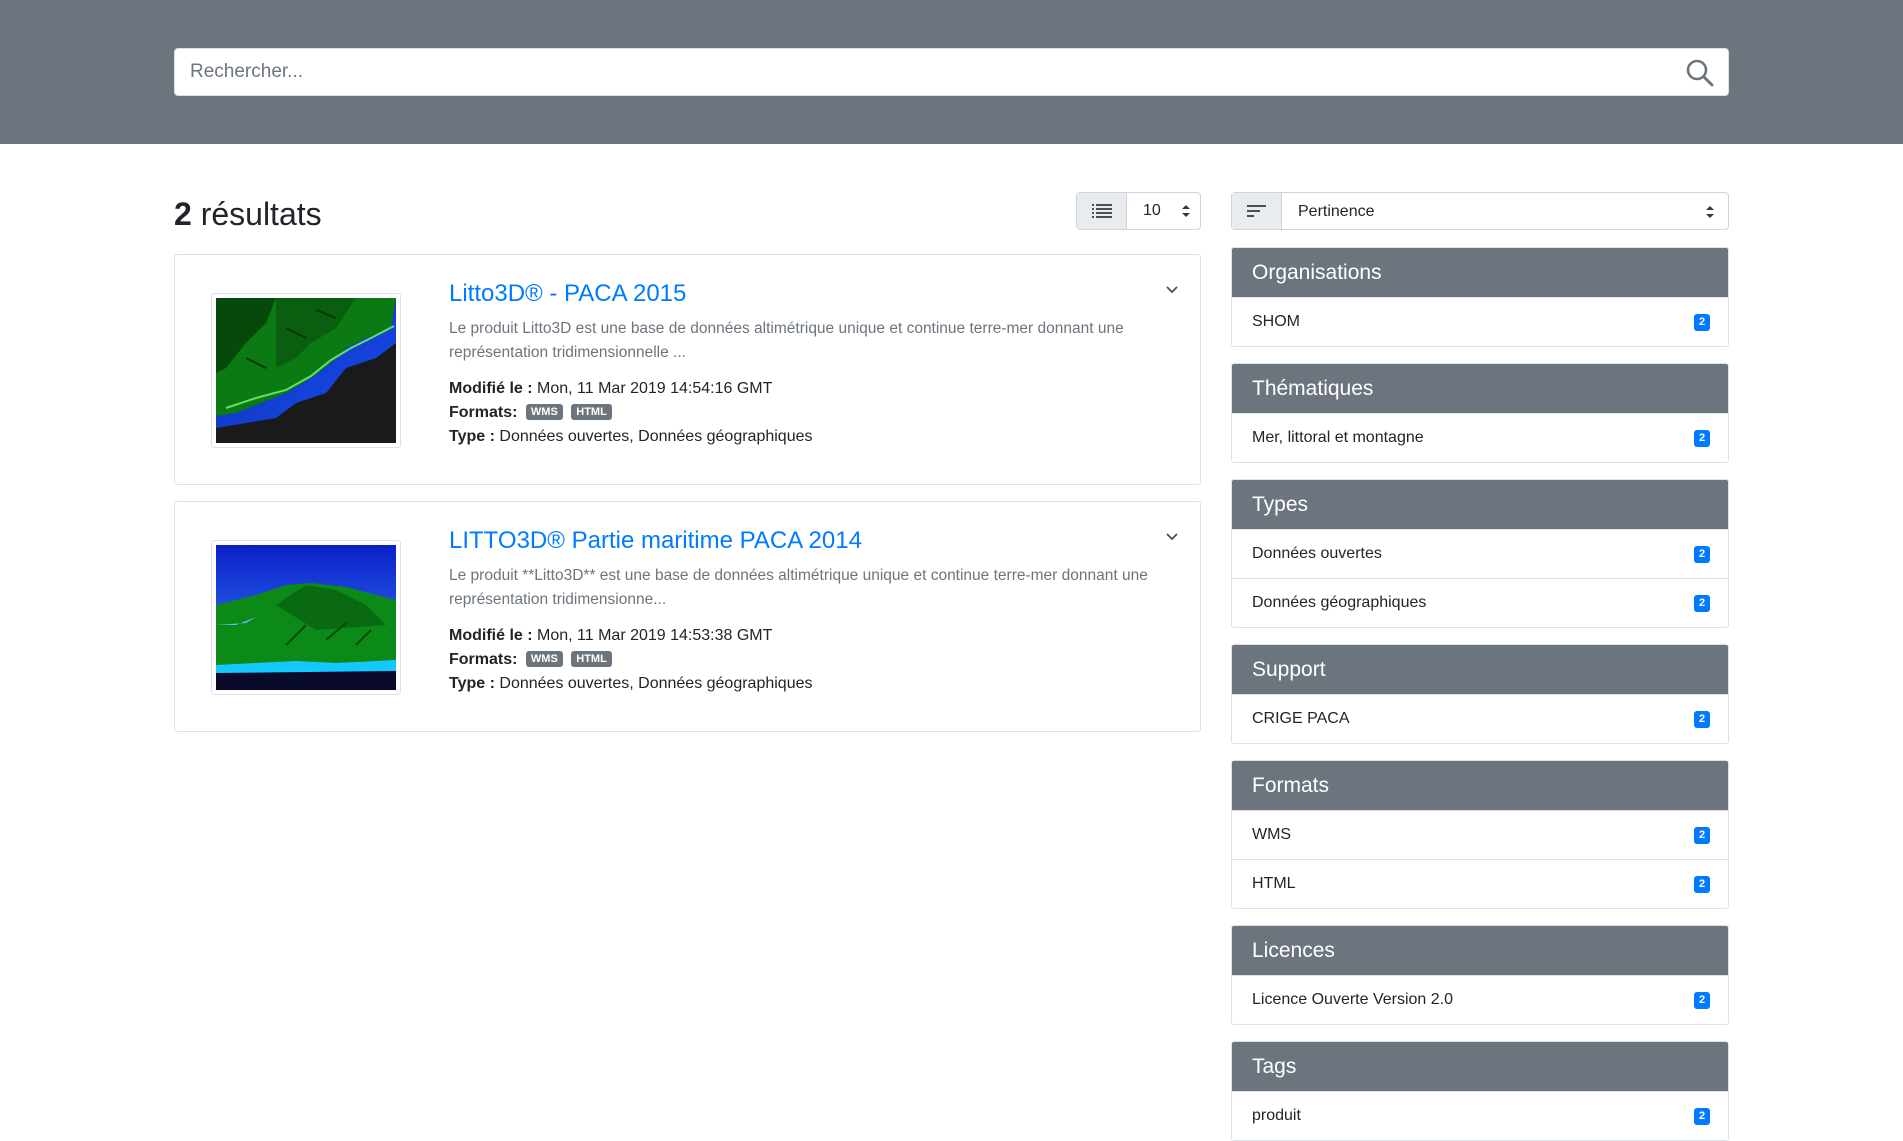 This screenshot has width=1903, height=1141. I want to click on facet-licences: Licences Licence Ouverte Version 2.0 2, so click(1480, 975).